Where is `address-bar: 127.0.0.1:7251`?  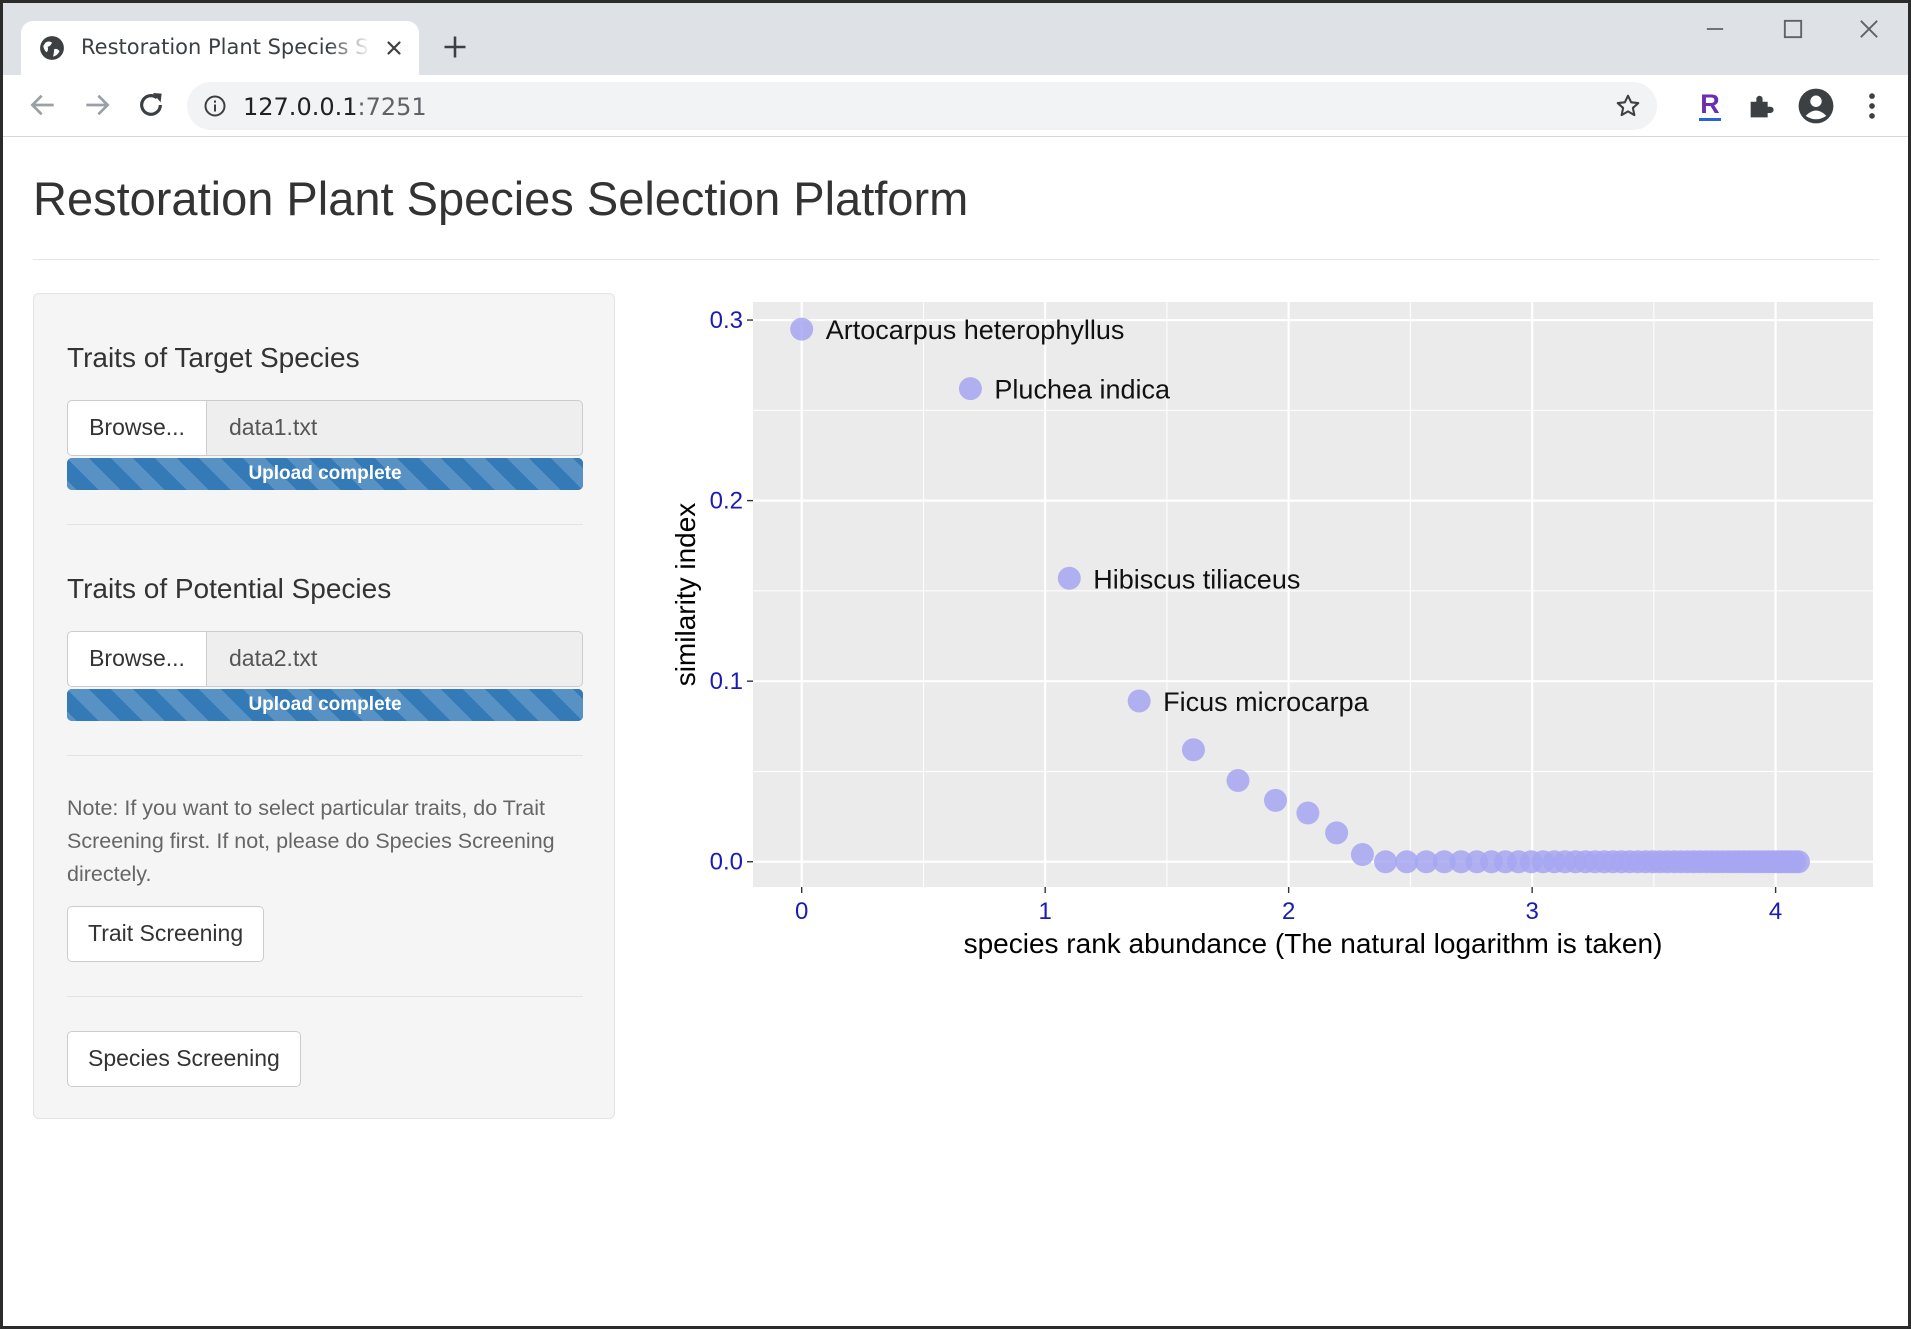
address-bar: 127.0.0.1:7251 is located at coordinates (922, 106).